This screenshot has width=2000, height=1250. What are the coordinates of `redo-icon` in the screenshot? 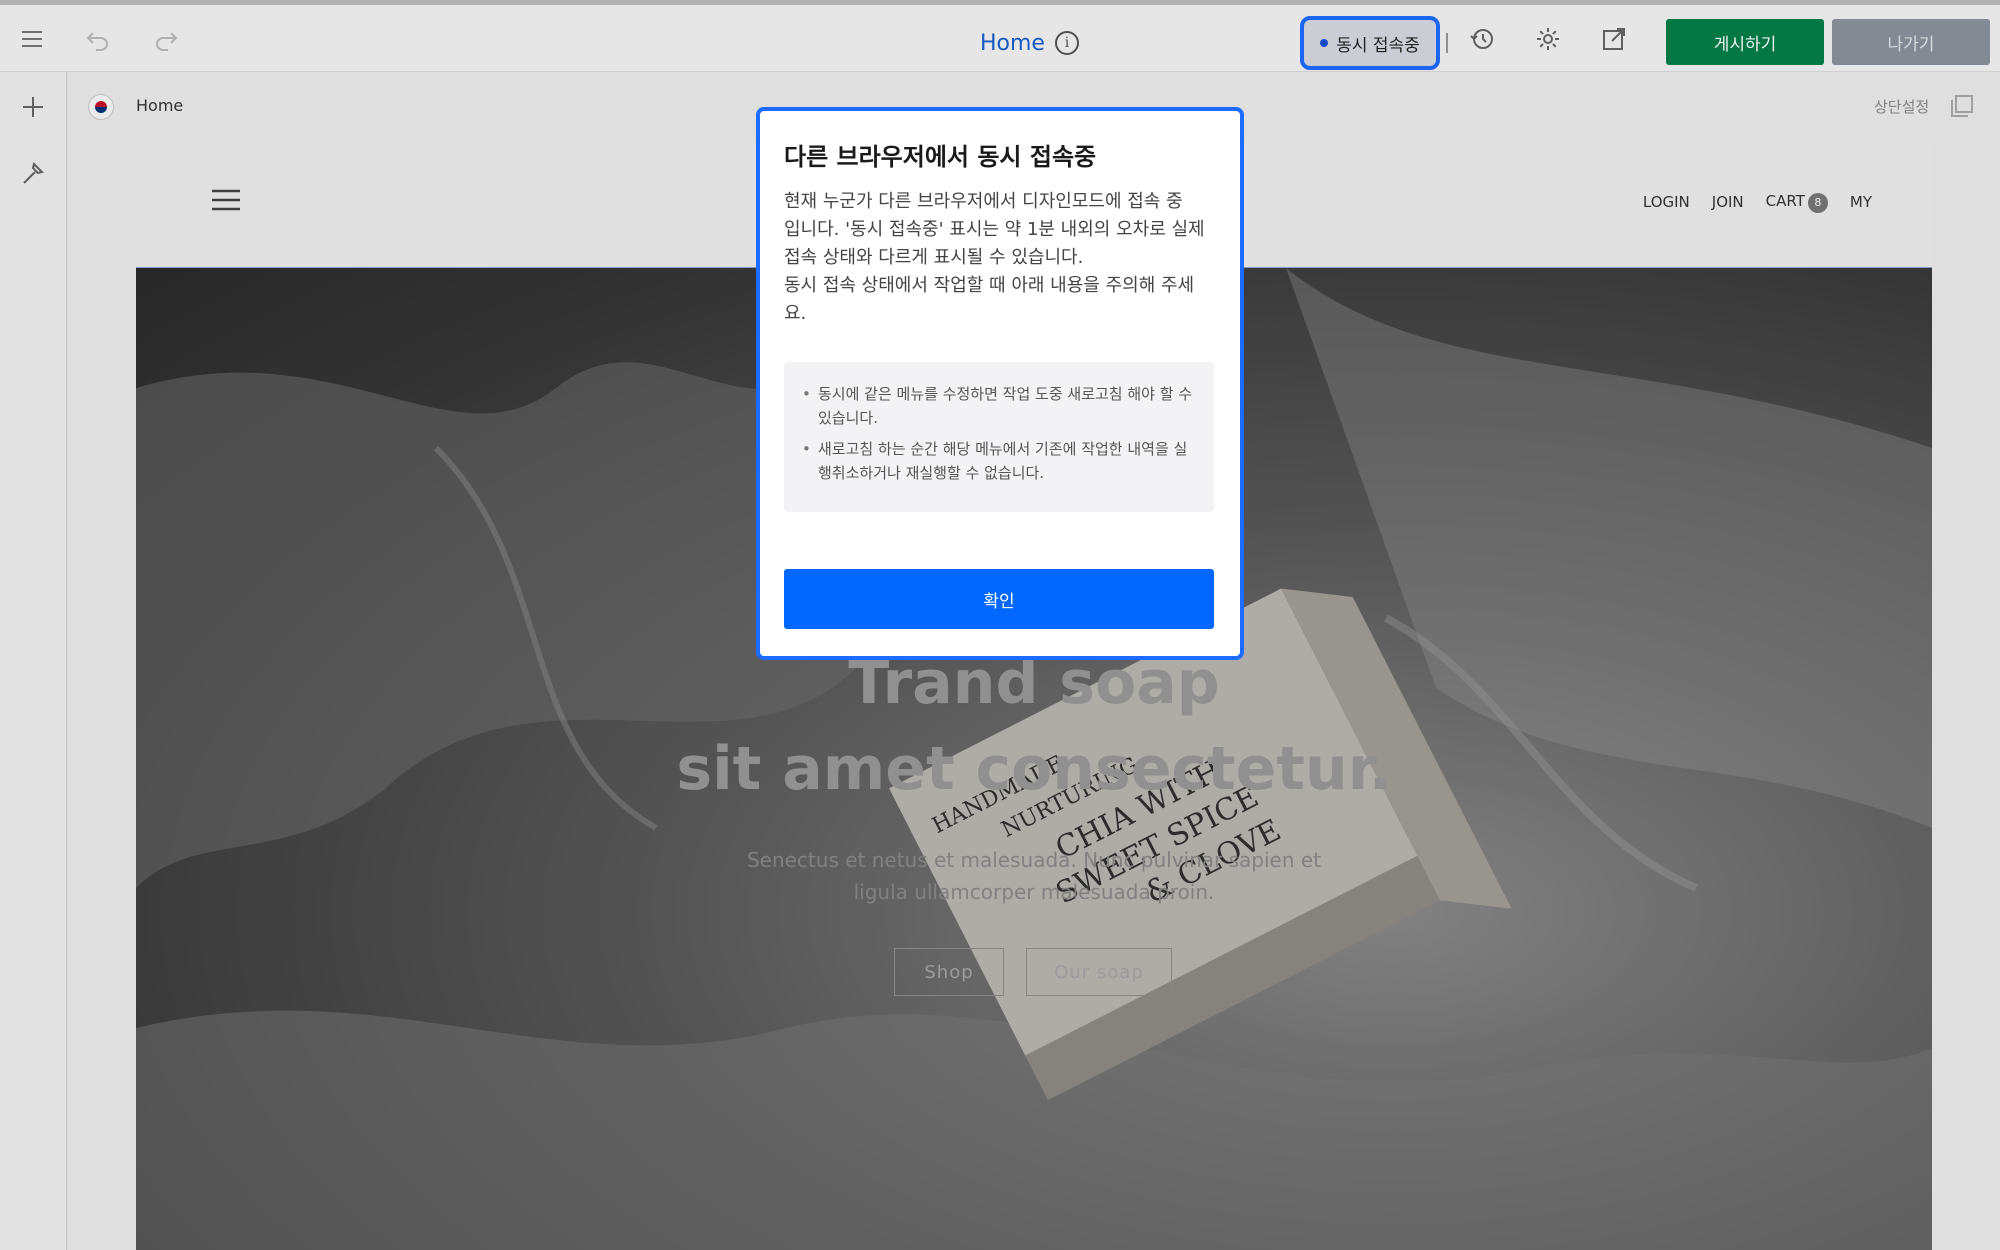 It's located at (166, 39).